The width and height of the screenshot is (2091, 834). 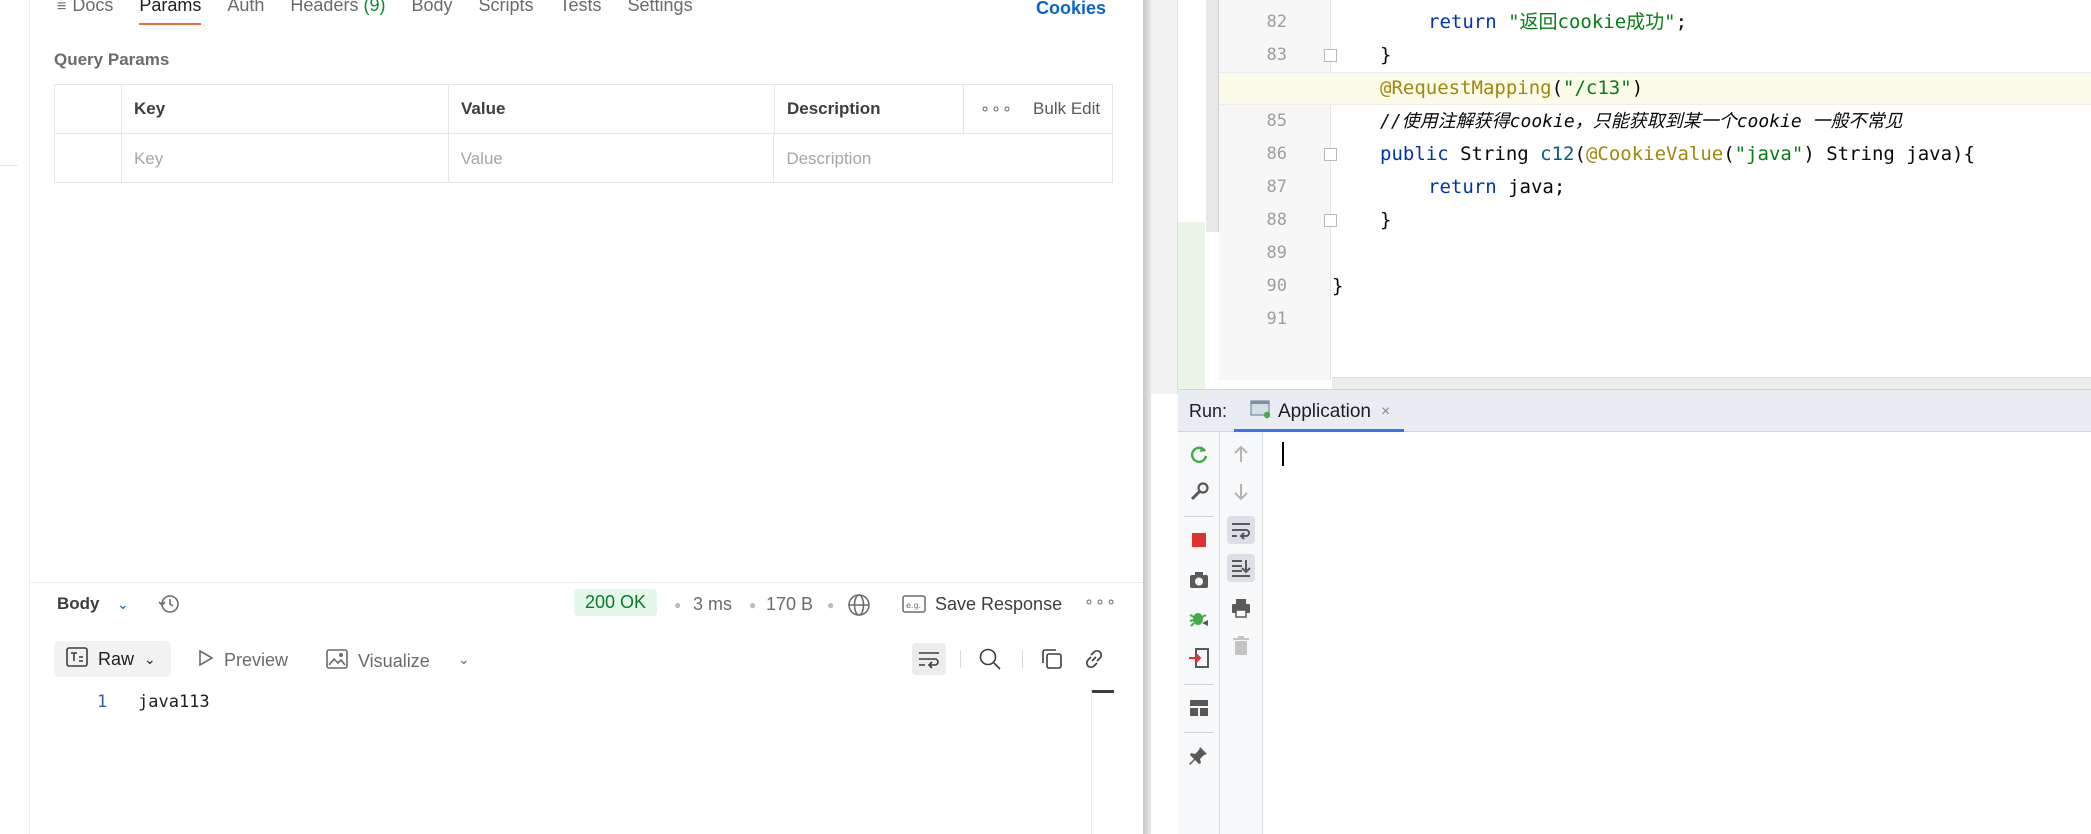 What do you see at coordinates (1276, 220) in the screenshot?
I see `line-number: 88` at bounding box center [1276, 220].